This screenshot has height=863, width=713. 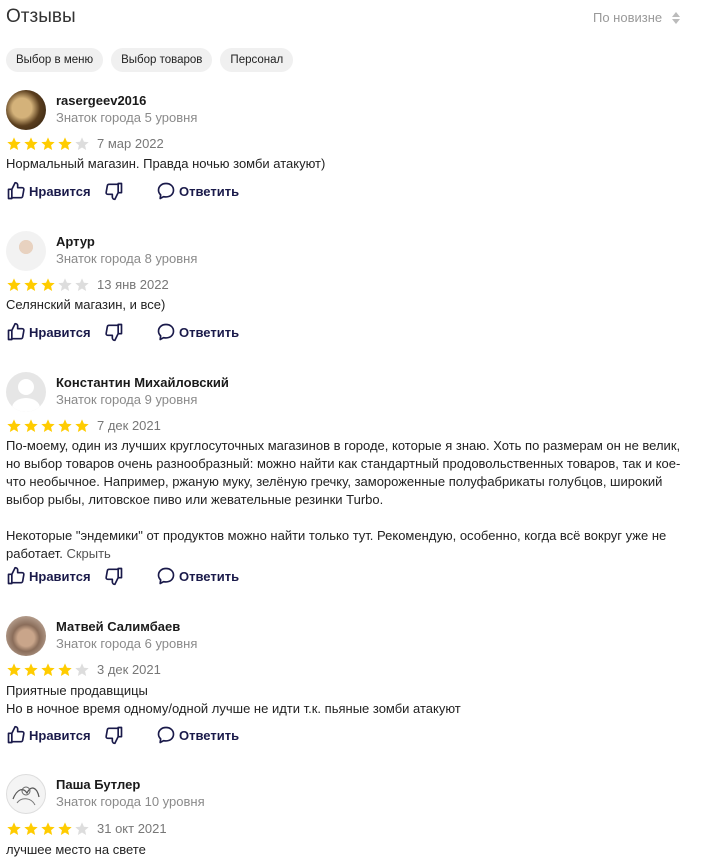 What do you see at coordinates (55, 60) in the screenshot?
I see `chip-menu-choice: Выбор в меню` at bounding box center [55, 60].